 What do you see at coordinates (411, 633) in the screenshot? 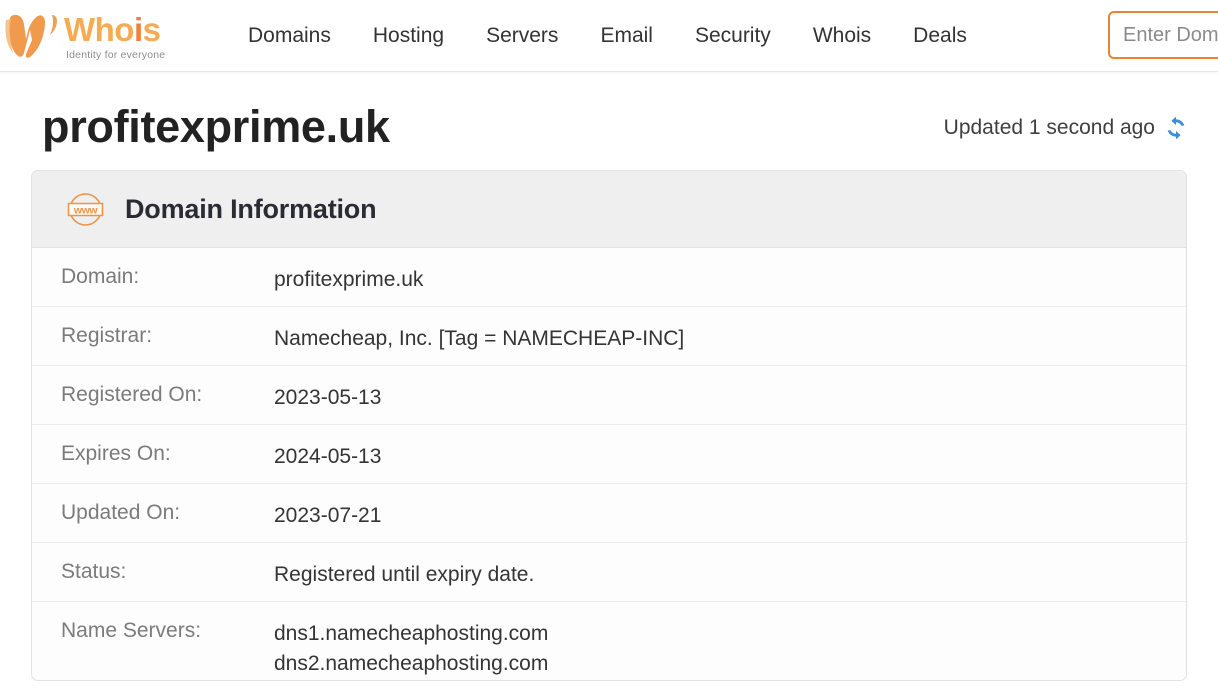
I see `list-item: dns1.namecheaphosting.com` at bounding box center [411, 633].